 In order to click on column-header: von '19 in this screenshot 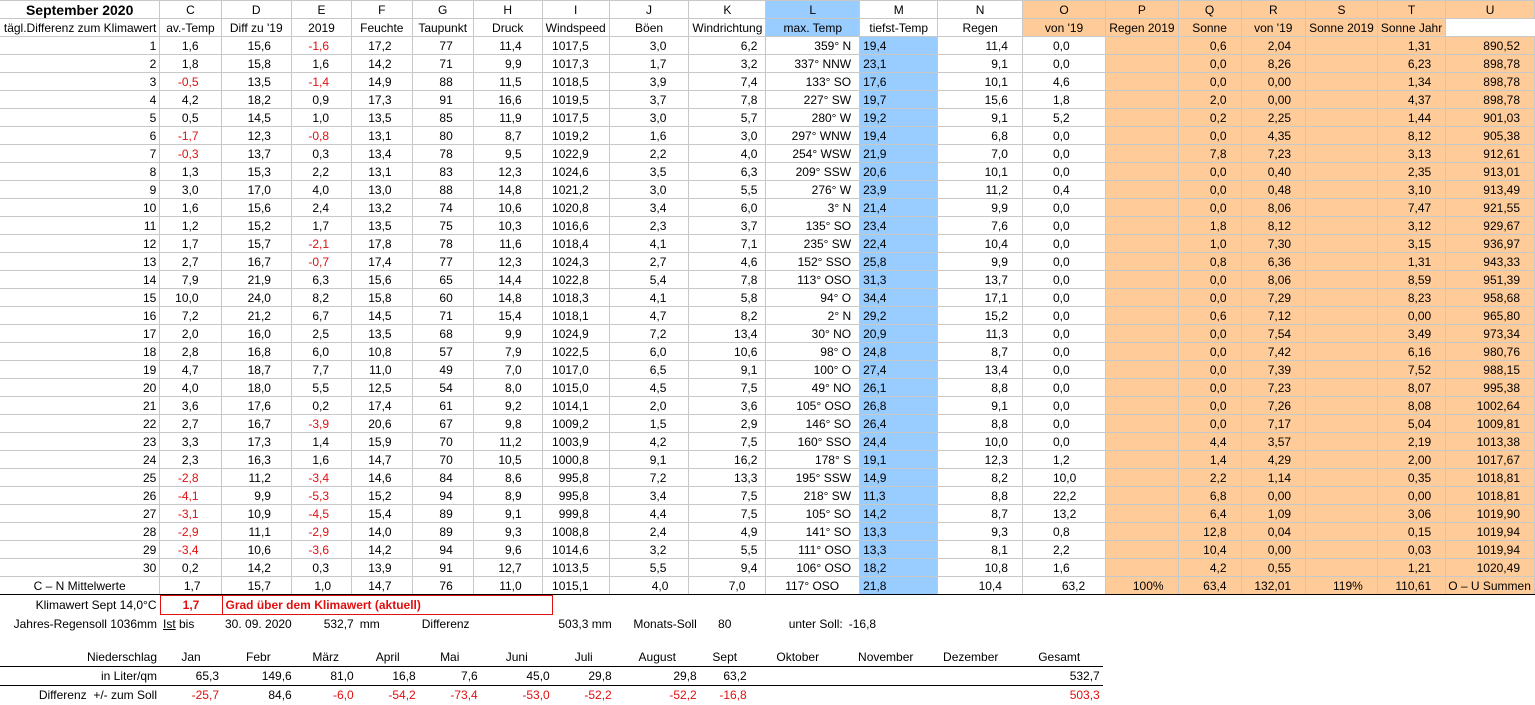, I will do `click(1273, 27)`.